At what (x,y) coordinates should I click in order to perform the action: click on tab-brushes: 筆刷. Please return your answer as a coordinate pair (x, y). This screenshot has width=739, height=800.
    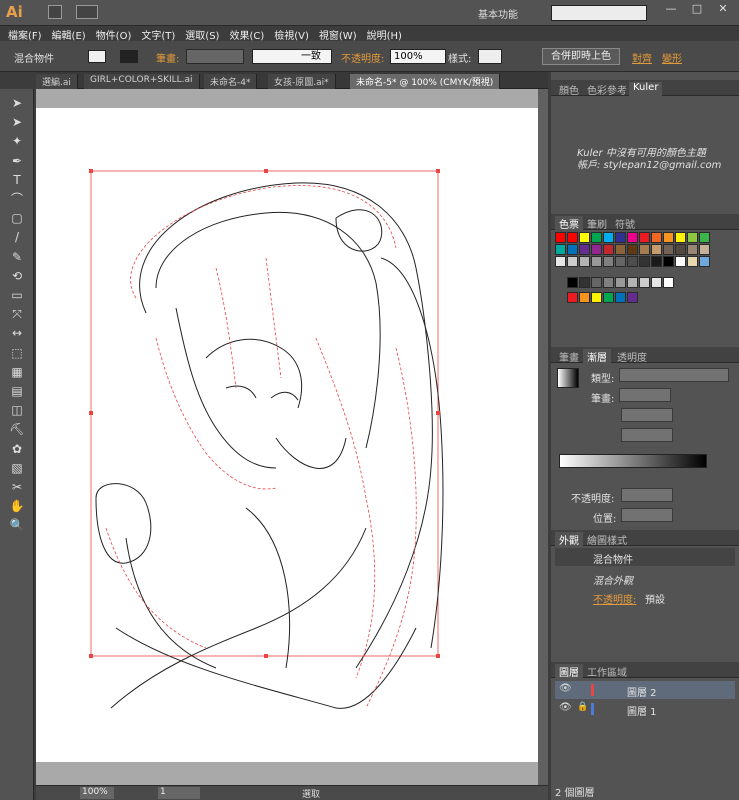
    Looking at the image, I should click on (597, 223).